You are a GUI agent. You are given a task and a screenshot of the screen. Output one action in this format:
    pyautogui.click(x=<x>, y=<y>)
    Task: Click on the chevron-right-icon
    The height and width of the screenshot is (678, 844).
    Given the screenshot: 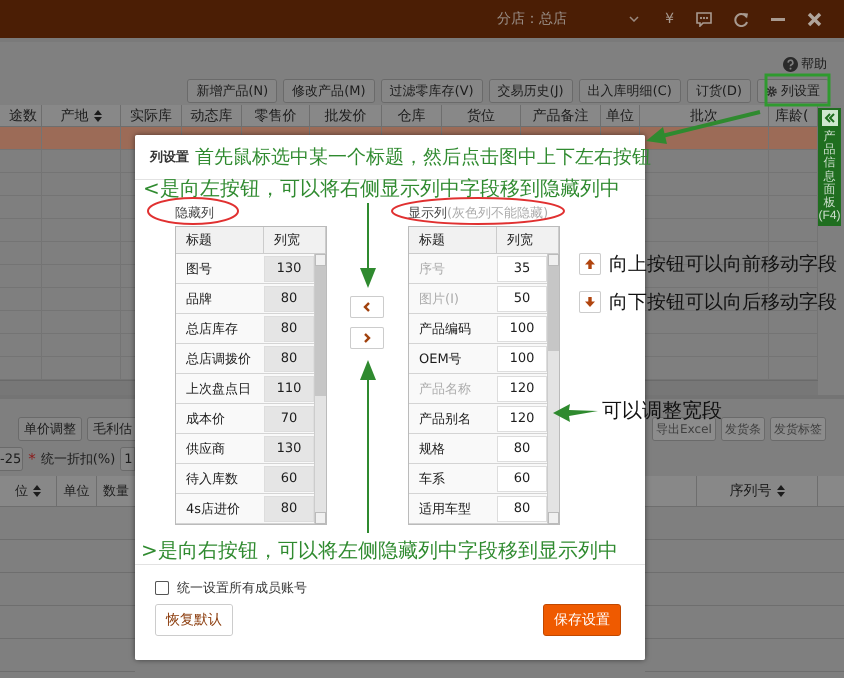 What is the action you would take?
    pyautogui.click(x=367, y=338)
    